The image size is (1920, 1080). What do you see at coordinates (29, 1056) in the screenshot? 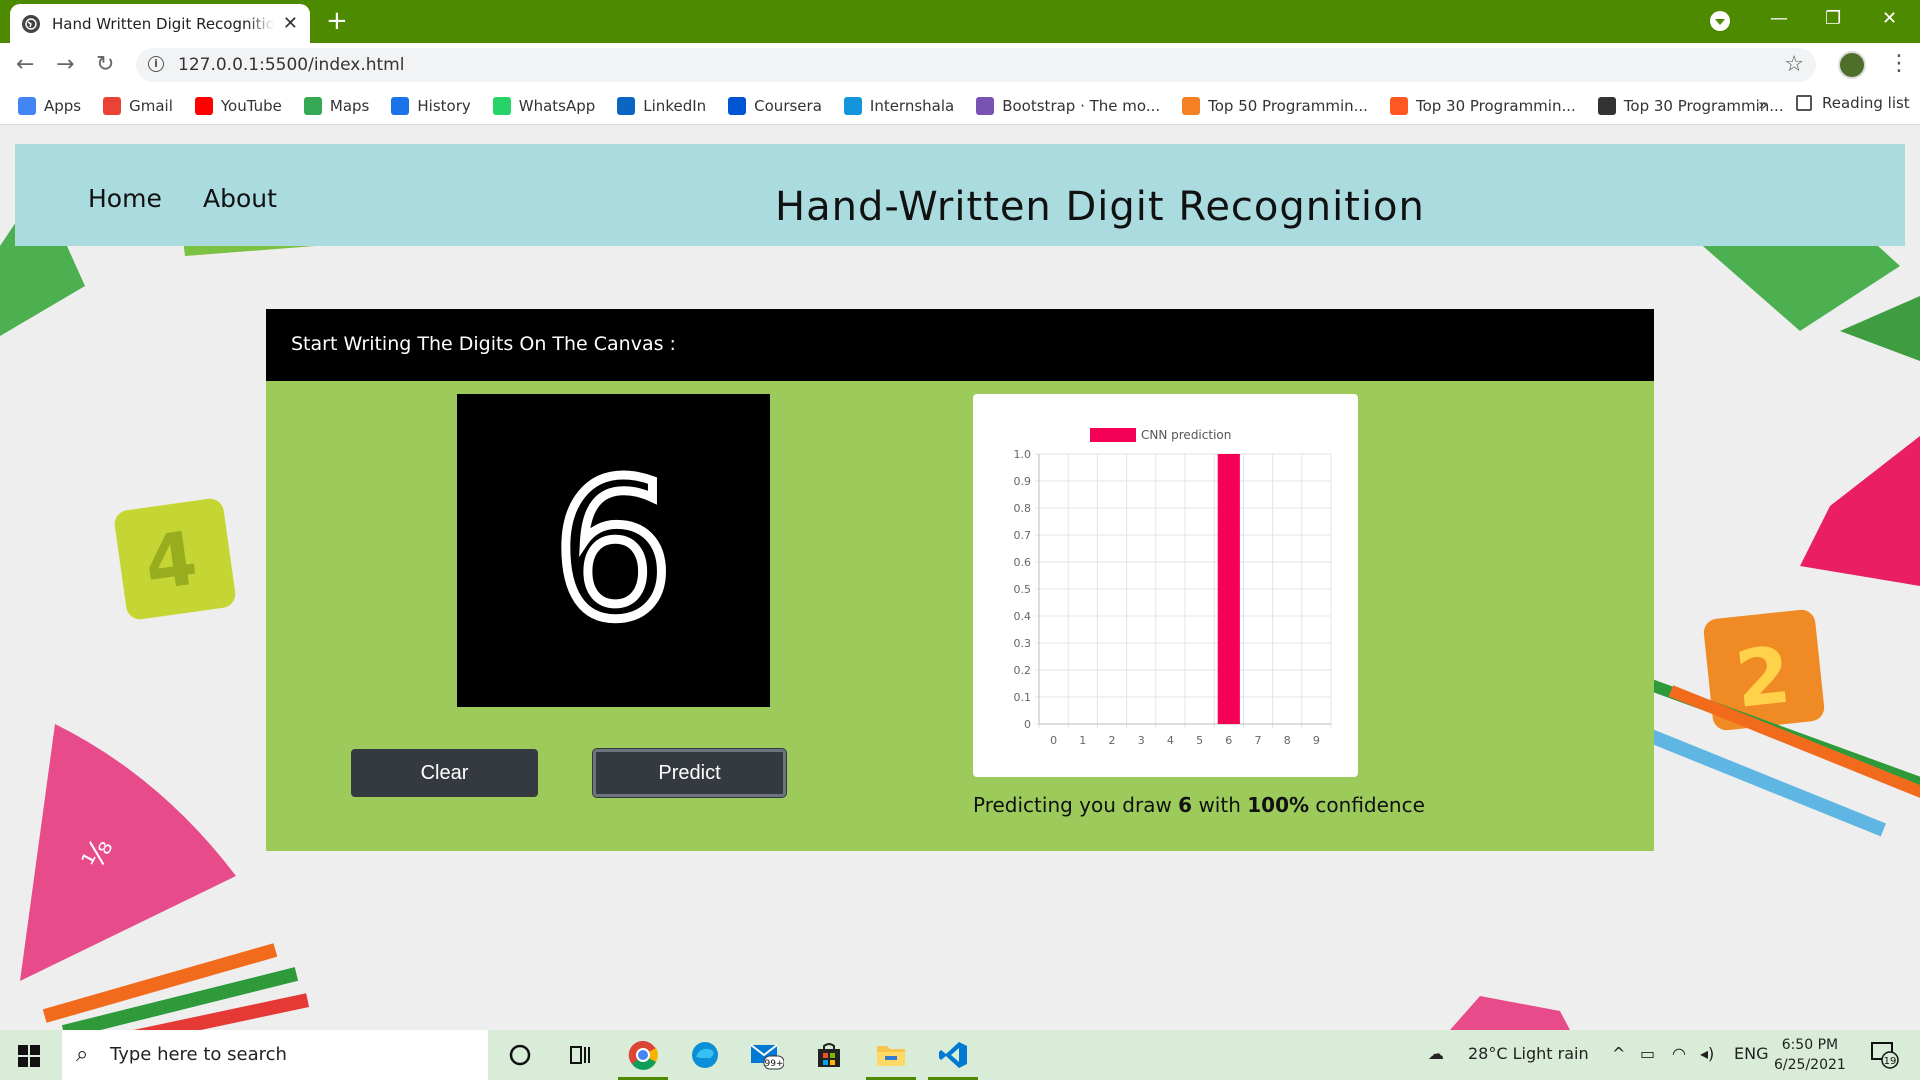
I see `windows-start-icon` at bounding box center [29, 1056].